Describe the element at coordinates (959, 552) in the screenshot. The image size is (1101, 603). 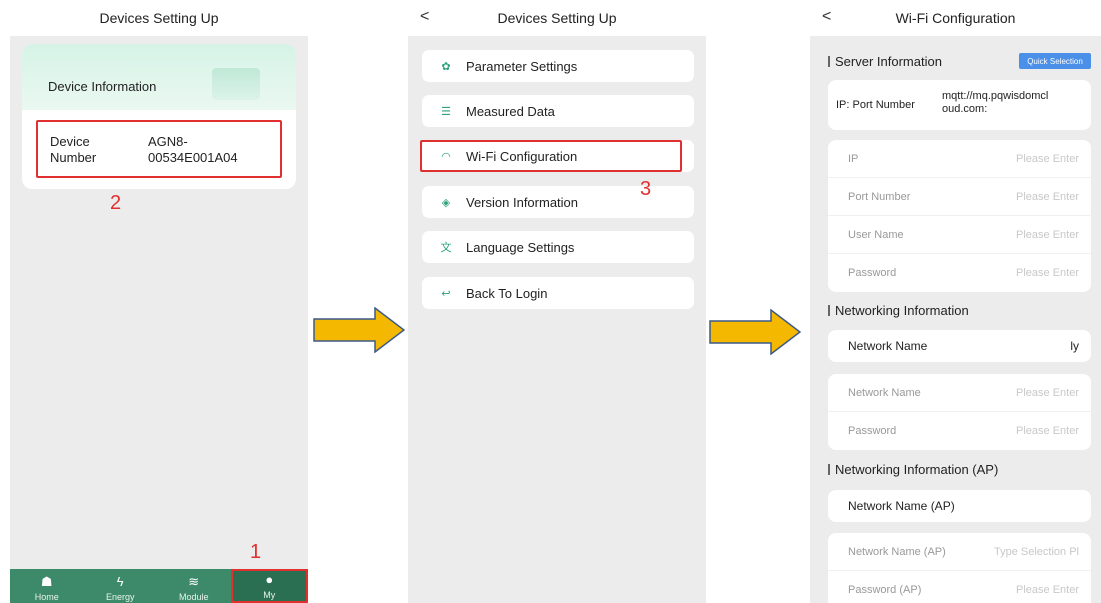
I see `ap-network-name-field: Network Name (AP) Type Selection Pl` at that location.